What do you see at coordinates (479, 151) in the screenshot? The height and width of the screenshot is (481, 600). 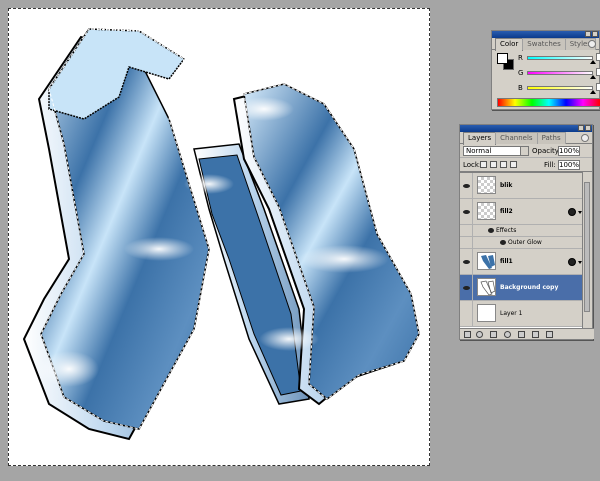 I see `blend-mode-value: Normal` at bounding box center [479, 151].